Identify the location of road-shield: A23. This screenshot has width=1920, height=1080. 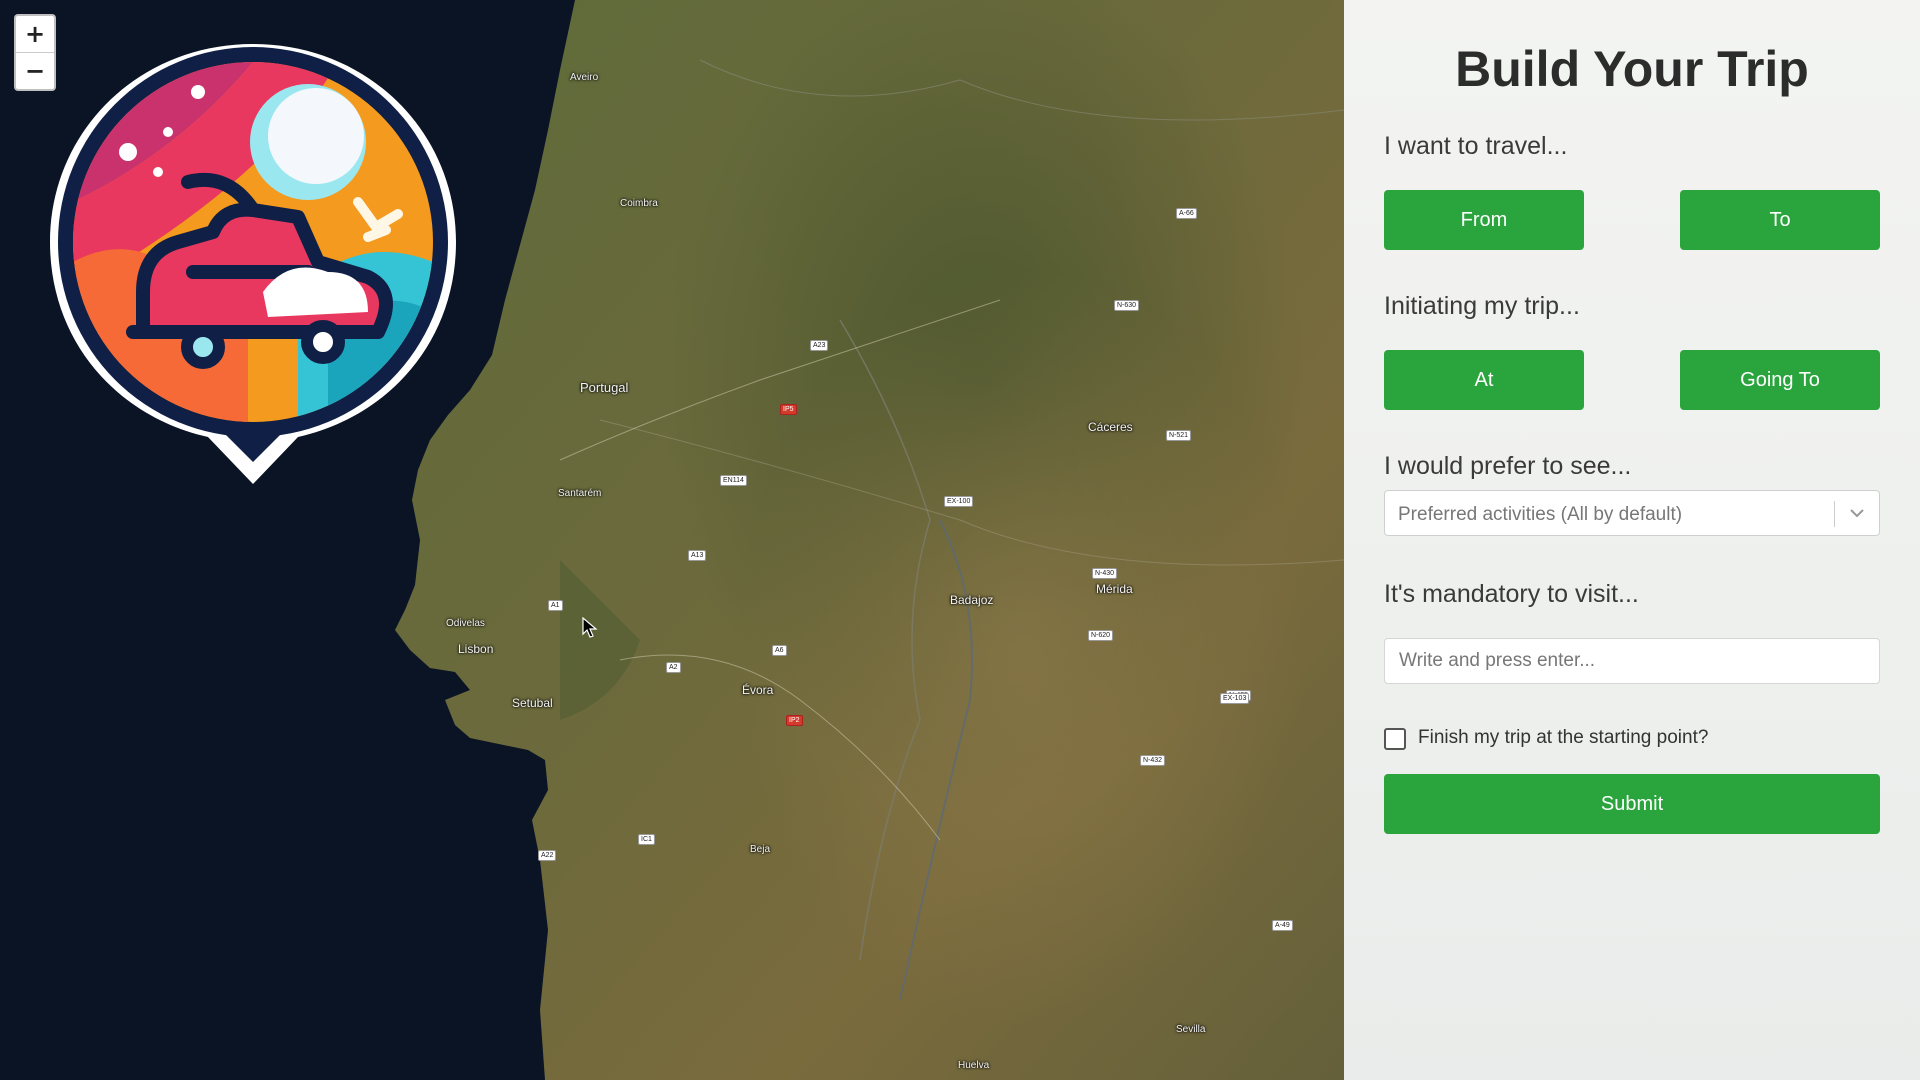
(819, 345).